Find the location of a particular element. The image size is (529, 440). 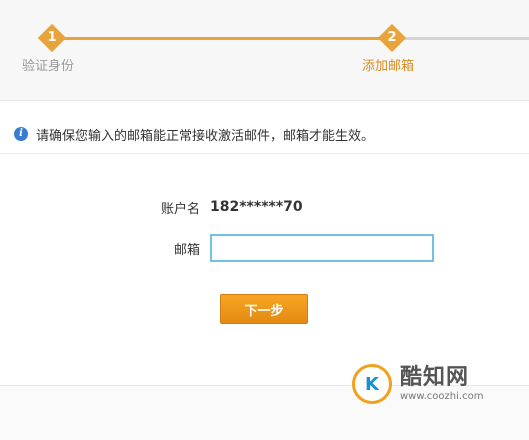

notice-message: i 请确保您输入的邮箱能正常接收激活邮件，邮箱才能生效。 is located at coordinates (194, 134).